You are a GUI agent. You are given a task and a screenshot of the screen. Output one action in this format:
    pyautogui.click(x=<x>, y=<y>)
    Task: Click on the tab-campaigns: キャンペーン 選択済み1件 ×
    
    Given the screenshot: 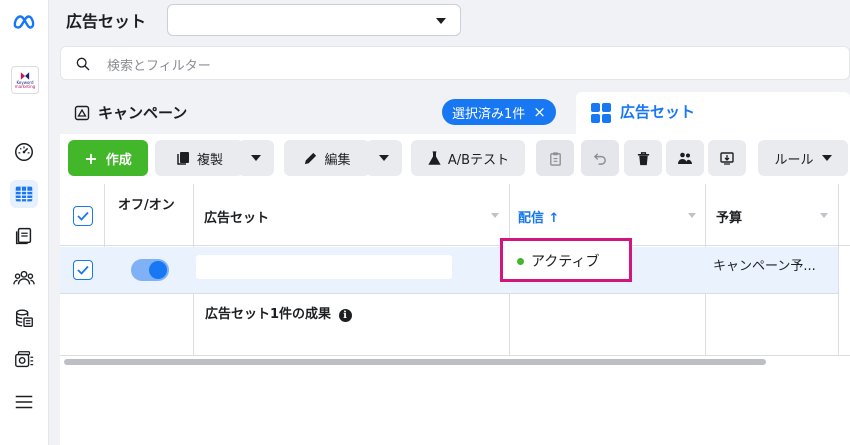 What is the action you would take?
    pyautogui.click(x=314, y=113)
    